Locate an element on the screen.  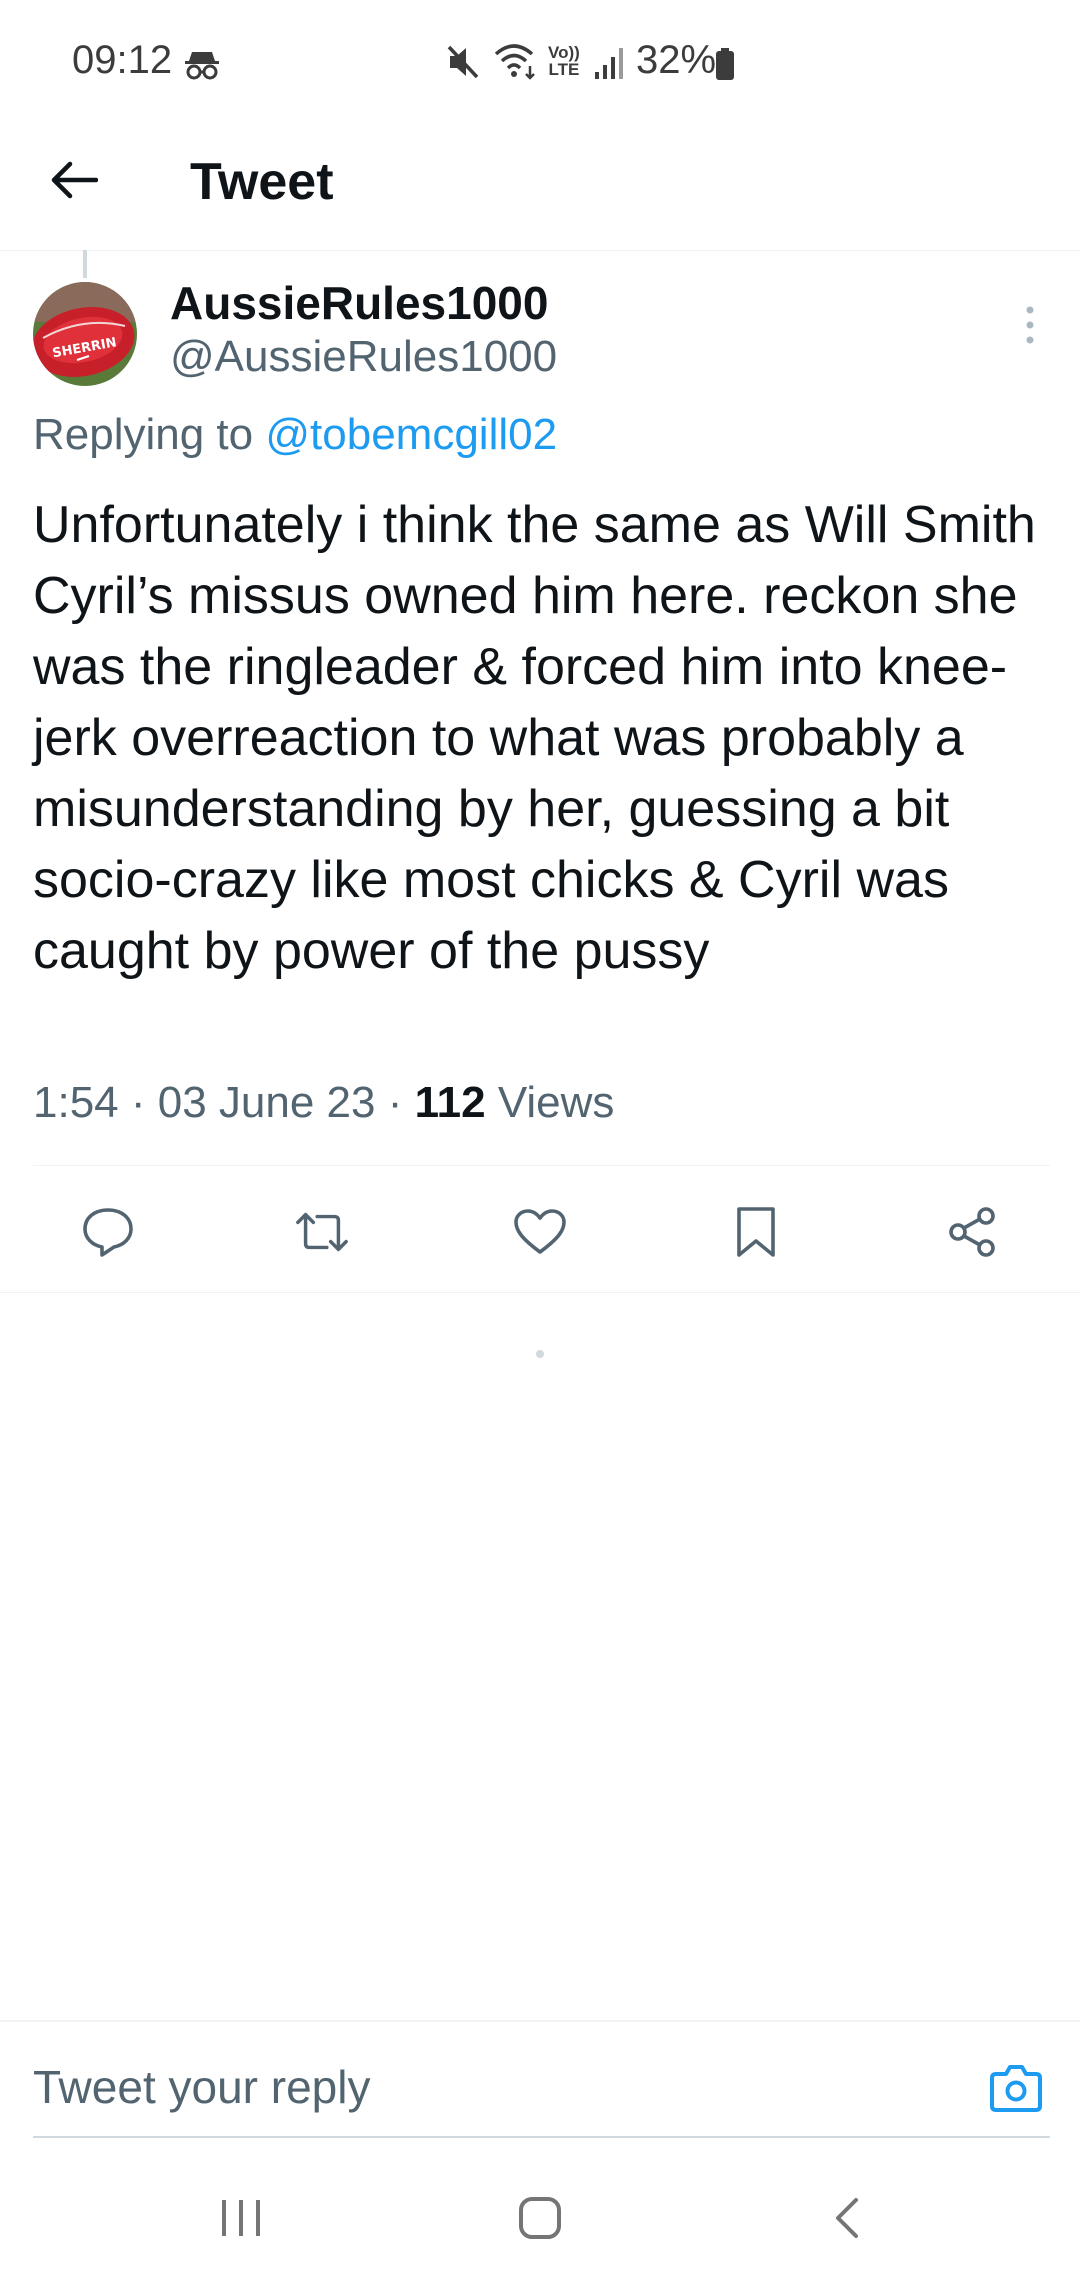
retweet-button is located at coordinates (322, 1232).